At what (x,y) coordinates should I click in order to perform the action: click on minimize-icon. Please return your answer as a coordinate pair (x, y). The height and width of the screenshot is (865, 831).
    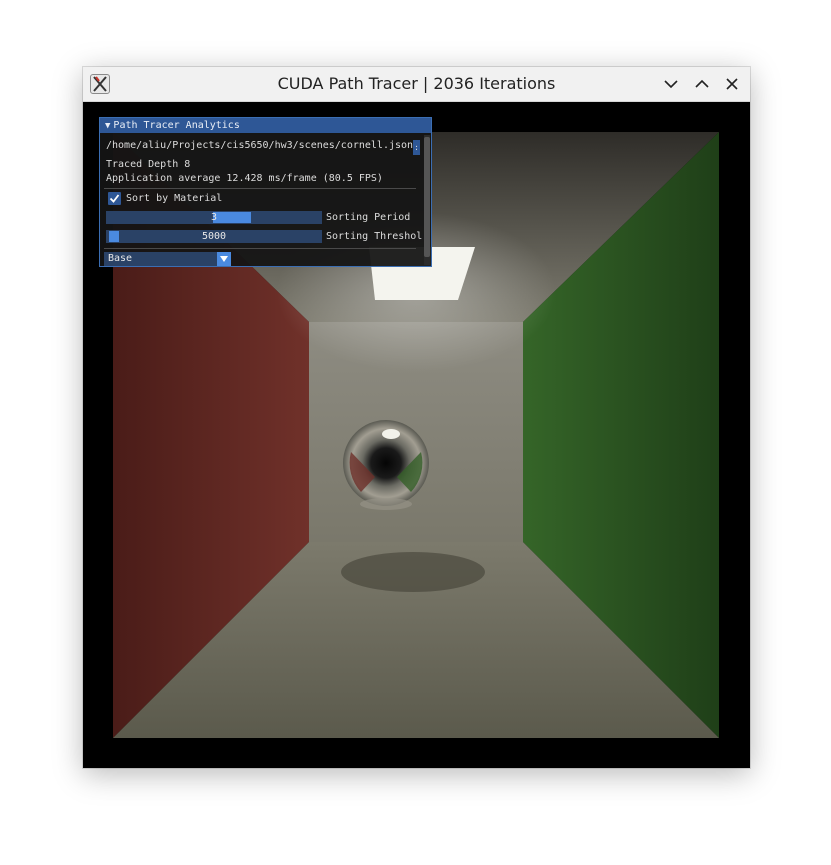
    Looking at the image, I should click on (671, 84).